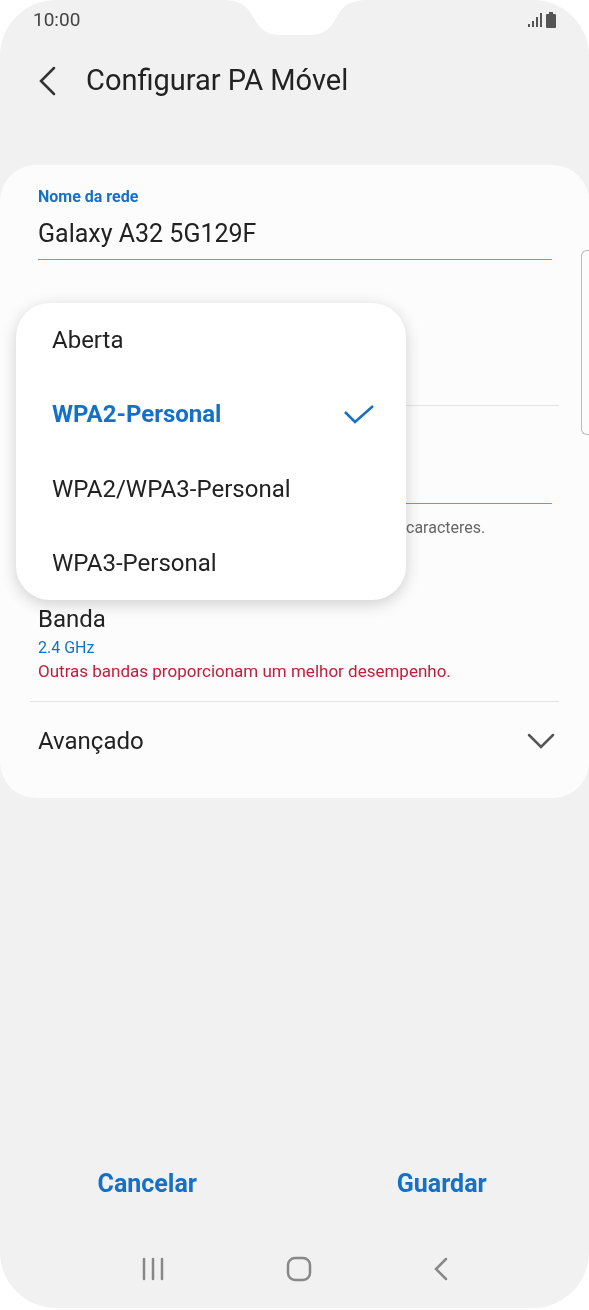  Describe the element at coordinates (91, 741) in the screenshot. I see `advanced-label: Avançado` at that location.